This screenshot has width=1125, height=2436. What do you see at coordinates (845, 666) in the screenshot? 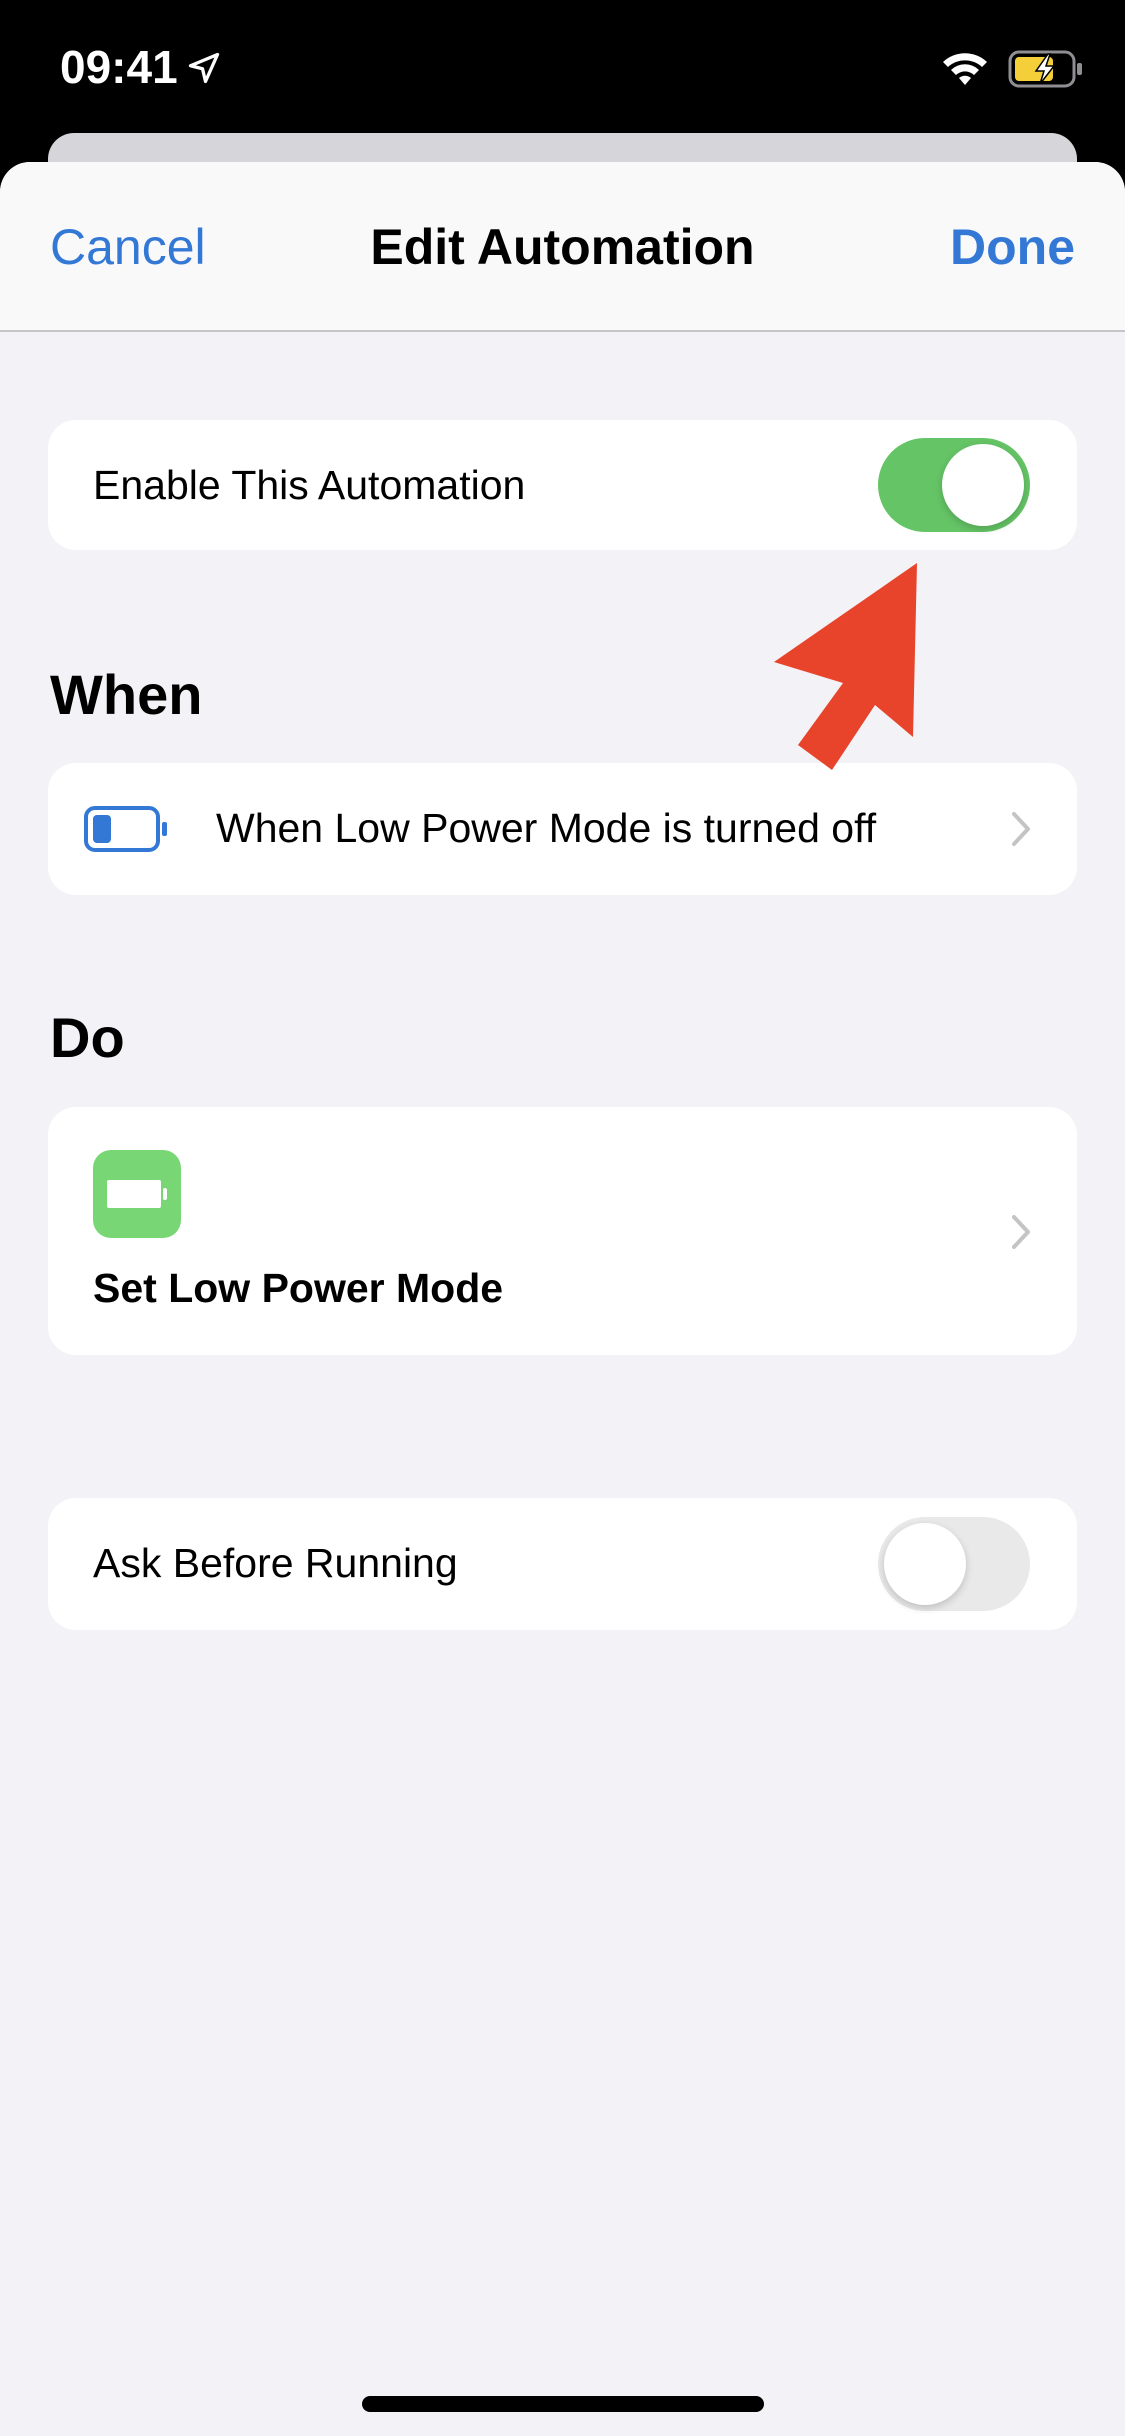
I see `annotation-arrow` at bounding box center [845, 666].